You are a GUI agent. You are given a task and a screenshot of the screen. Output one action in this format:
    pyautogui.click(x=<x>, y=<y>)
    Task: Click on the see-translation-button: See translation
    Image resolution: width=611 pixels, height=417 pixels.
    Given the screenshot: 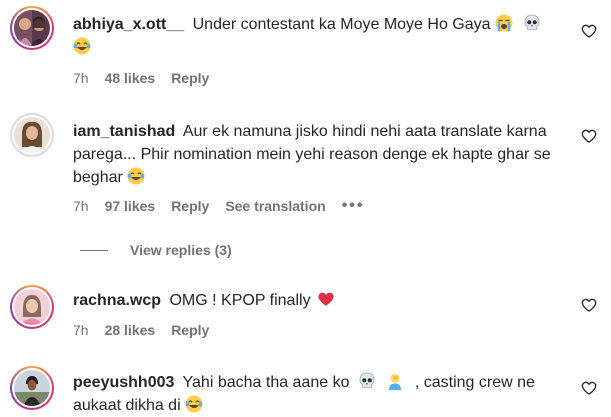 What is the action you would take?
    pyautogui.click(x=275, y=206)
    